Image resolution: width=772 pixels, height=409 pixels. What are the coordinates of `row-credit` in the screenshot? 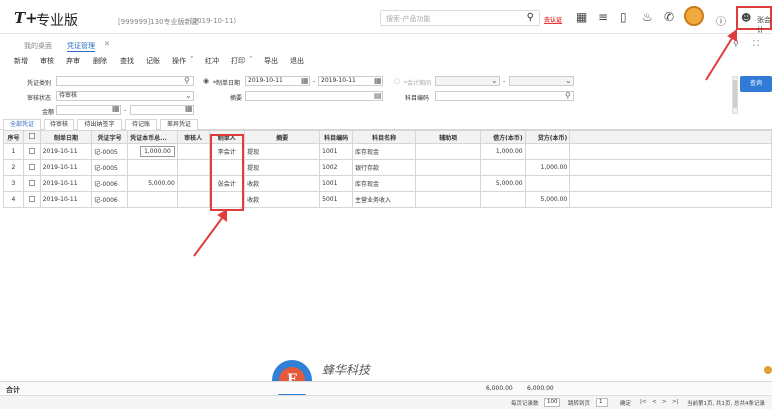 It's located at (547, 151).